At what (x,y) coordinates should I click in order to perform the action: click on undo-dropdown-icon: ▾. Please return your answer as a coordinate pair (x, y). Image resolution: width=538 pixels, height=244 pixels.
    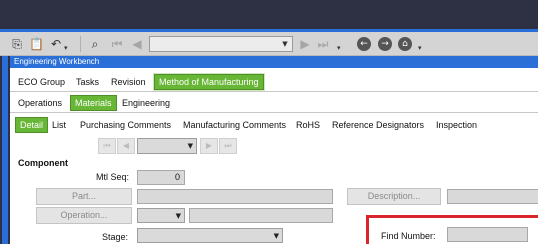
    Looking at the image, I should click on (66, 48).